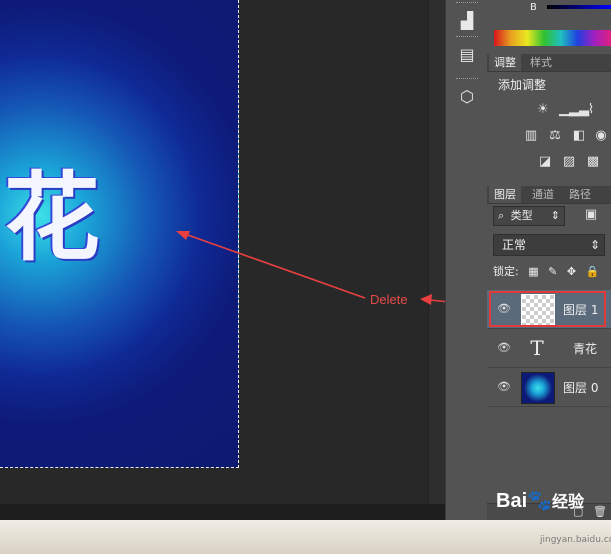 Image resolution: width=611 pixels, height=554 pixels. What do you see at coordinates (600, 511) in the screenshot?
I see `trash-icon: 🗑` at bounding box center [600, 511].